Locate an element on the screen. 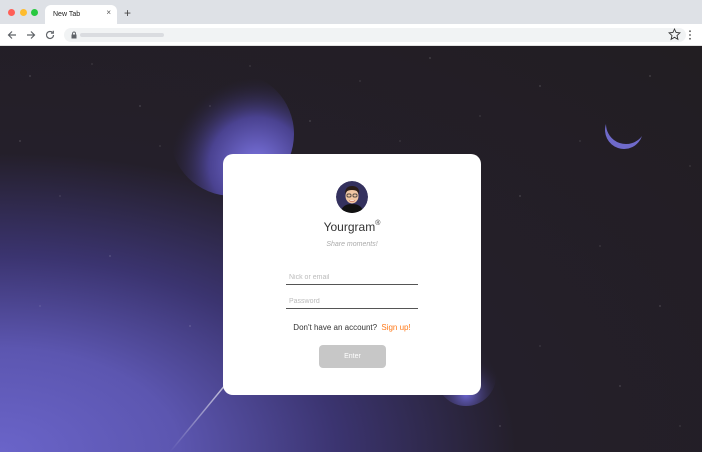  browser-toolbar is located at coordinates (351, 35).